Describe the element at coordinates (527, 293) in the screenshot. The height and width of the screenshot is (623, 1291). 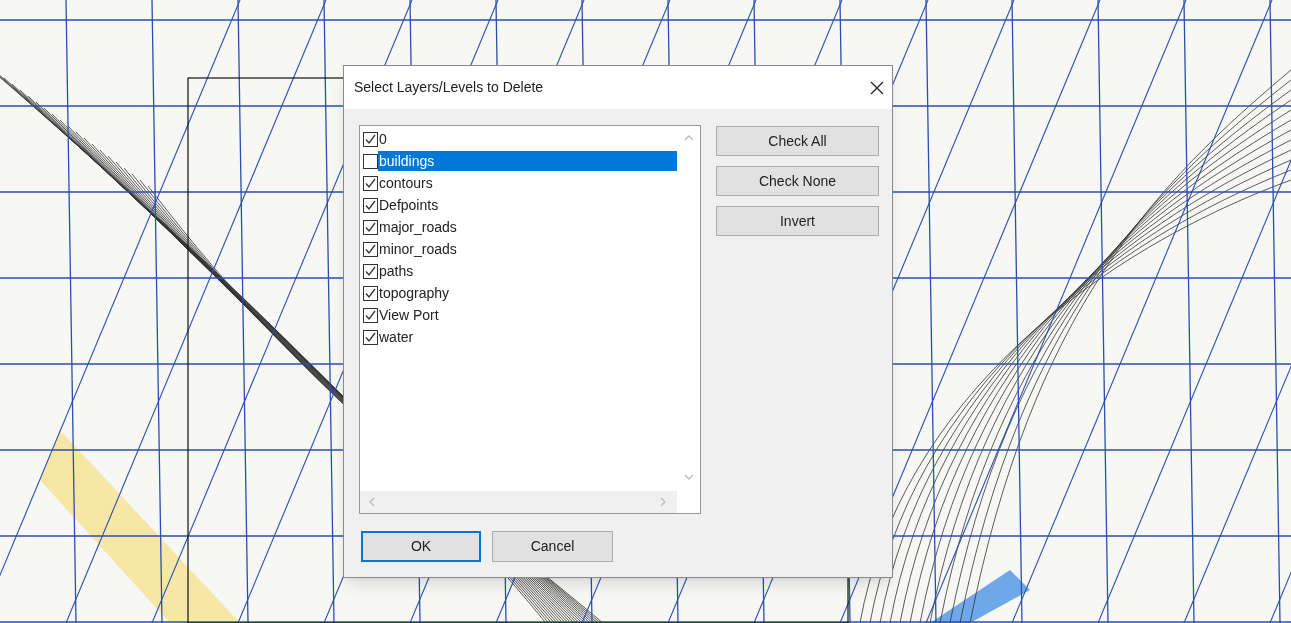
I see `layer-item: topography` at that location.